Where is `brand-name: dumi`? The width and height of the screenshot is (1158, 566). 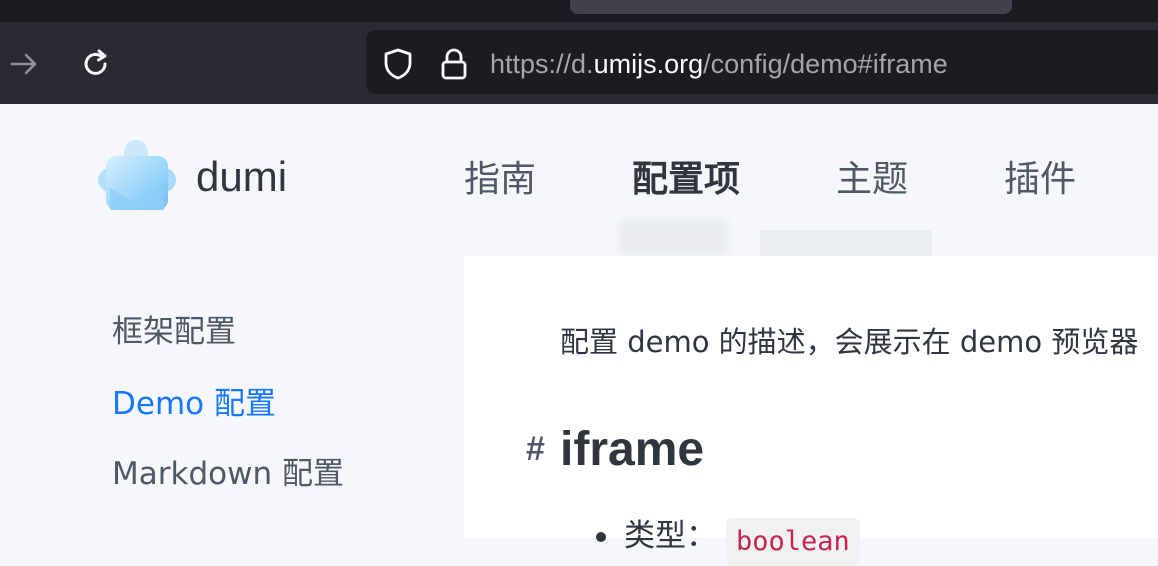
brand-name: dumi is located at coordinates (241, 177).